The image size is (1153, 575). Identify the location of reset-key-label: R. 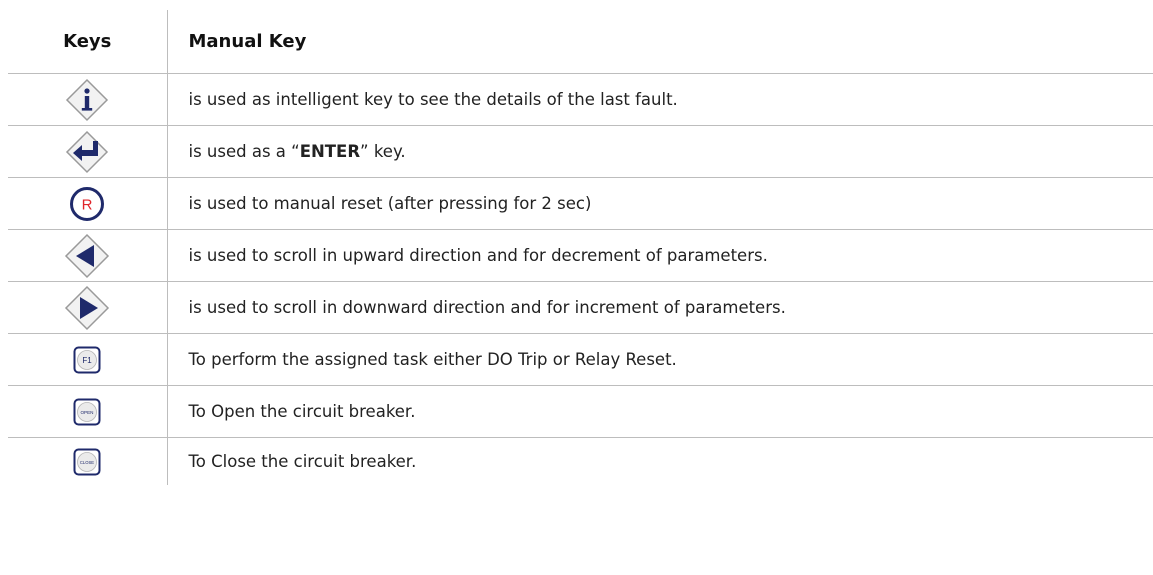
(87, 204).